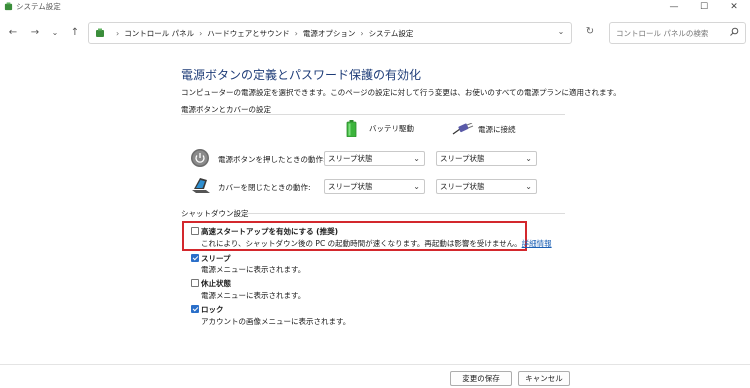 This screenshot has height=388, width=750. I want to click on breadcrumb-control-panel: コントロール パネル, so click(159, 33).